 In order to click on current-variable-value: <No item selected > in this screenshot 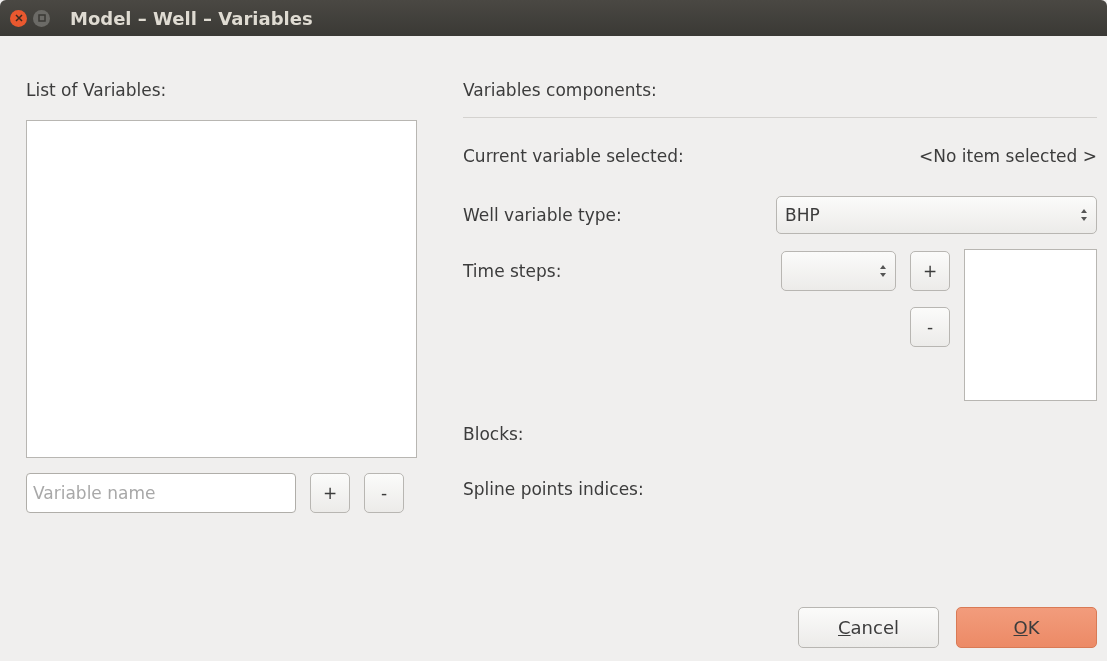, I will do `click(1008, 156)`.